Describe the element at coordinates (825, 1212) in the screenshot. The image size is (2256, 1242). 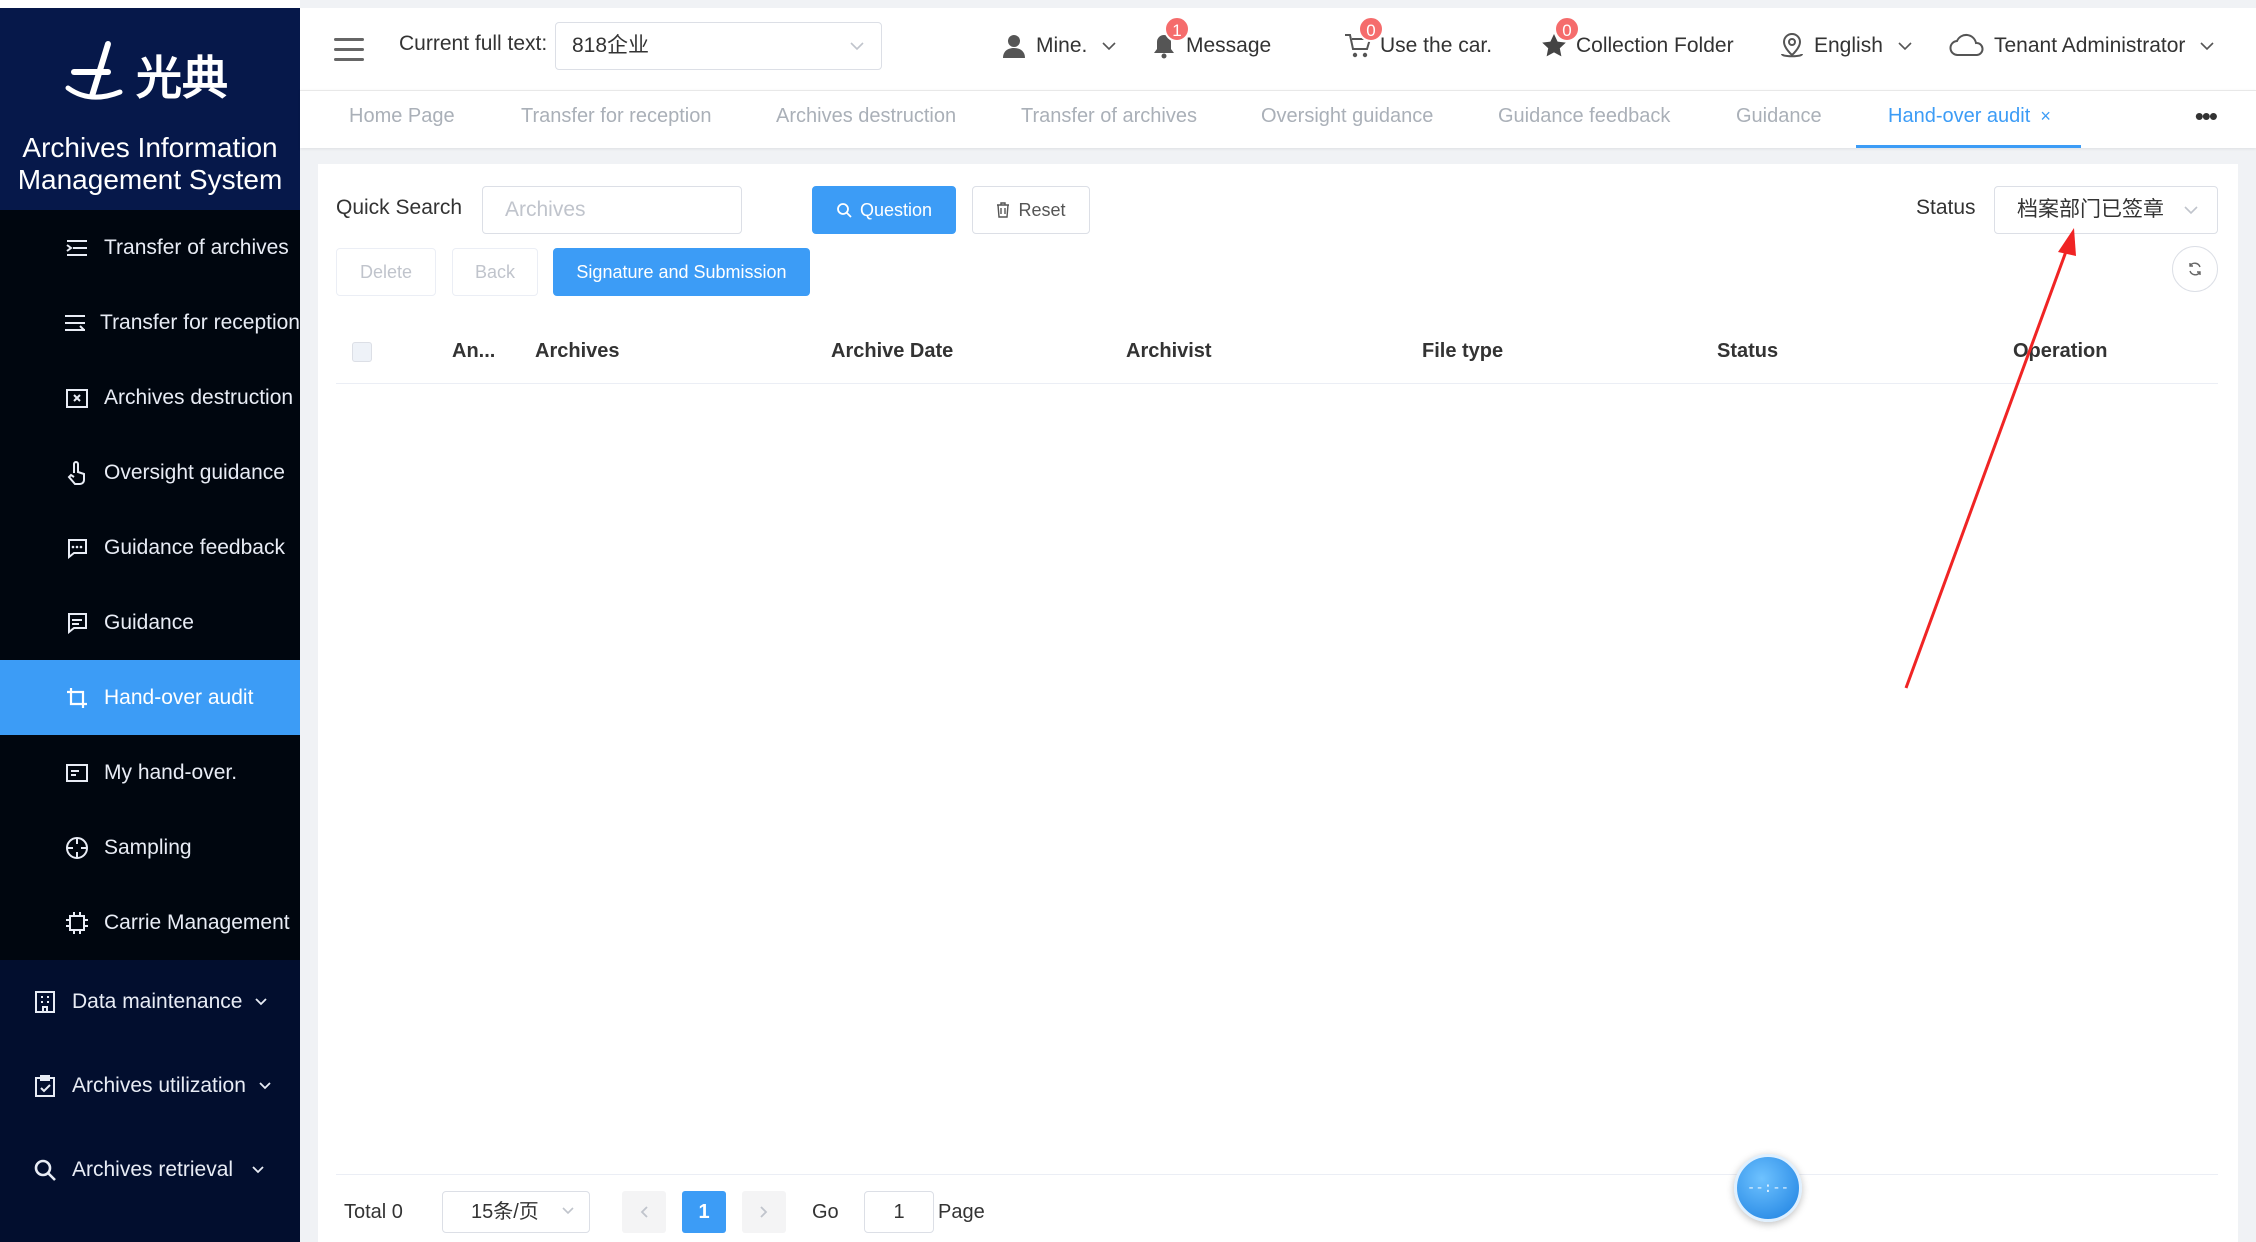
I see `go-label: Go` at that location.